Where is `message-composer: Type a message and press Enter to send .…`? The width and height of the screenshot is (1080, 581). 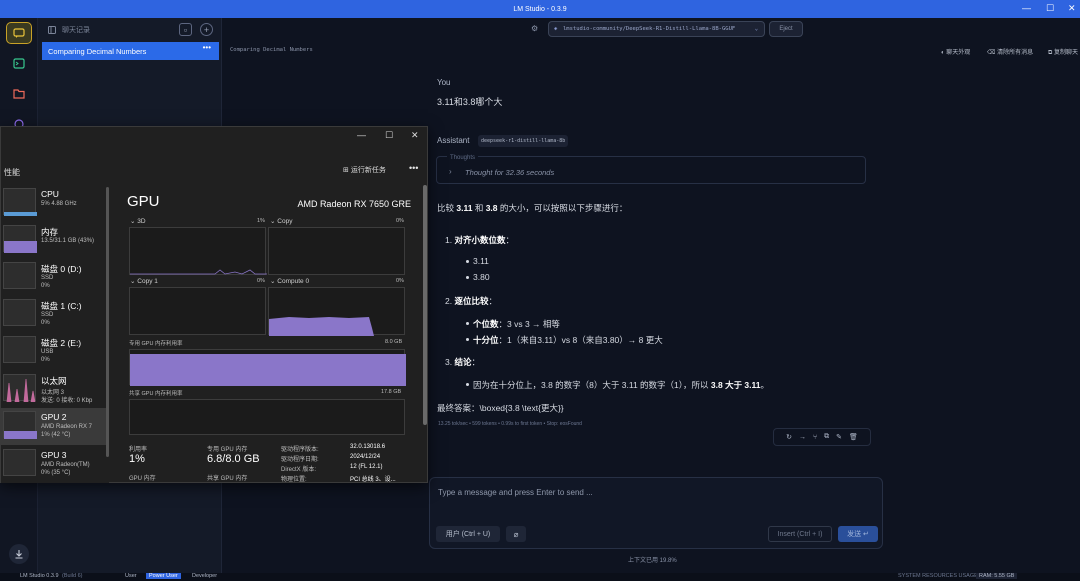
message-composer: Type a message and press Enter to send .… is located at coordinates (656, 513).